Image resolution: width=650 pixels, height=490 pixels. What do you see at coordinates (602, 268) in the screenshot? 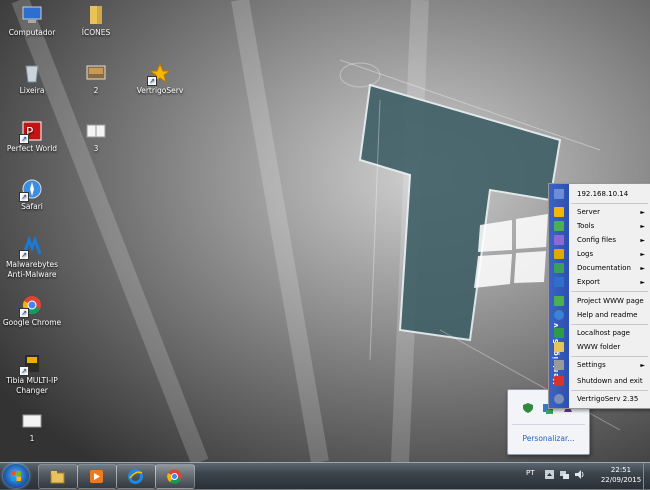
I see `menu-item-documentation: Documentation ►` at bounding box center [602, 268].